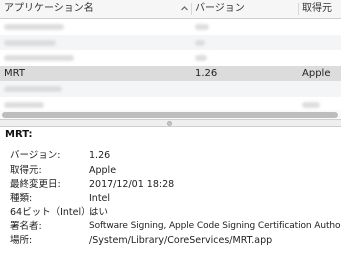  What do you see at coordinates (26, 170) in the screenshot?
I see `detail-label: 取得元:` at bounding box center [26, 170].